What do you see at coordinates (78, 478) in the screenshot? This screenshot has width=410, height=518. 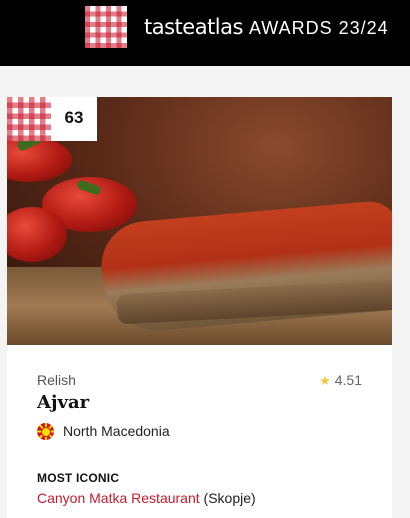 I see `most-iconic-label: MOST ICONIC` at bounding box center [78, 478].